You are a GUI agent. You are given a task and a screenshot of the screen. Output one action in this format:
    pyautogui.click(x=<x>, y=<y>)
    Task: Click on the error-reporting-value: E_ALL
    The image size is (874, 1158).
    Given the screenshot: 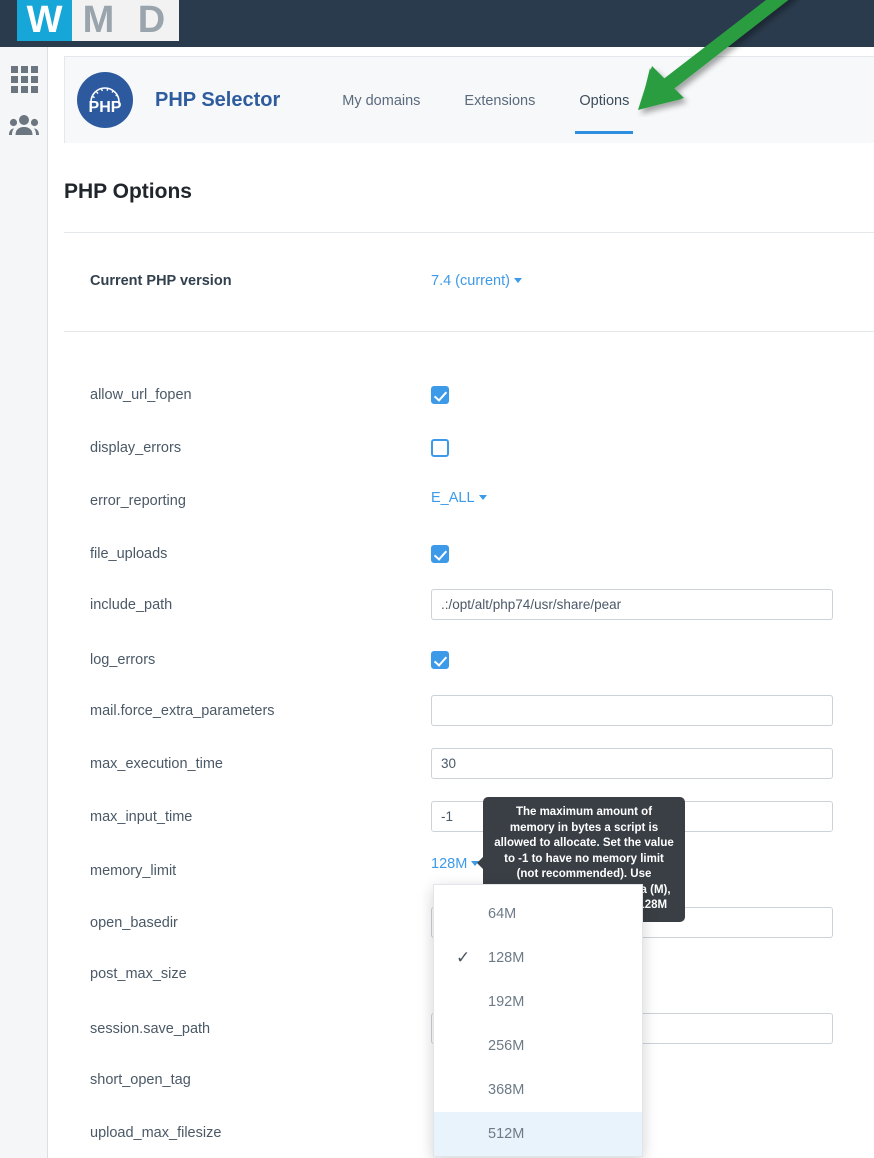 What is the action you would take?
    pyautogui.click(x=453, y=498)
    